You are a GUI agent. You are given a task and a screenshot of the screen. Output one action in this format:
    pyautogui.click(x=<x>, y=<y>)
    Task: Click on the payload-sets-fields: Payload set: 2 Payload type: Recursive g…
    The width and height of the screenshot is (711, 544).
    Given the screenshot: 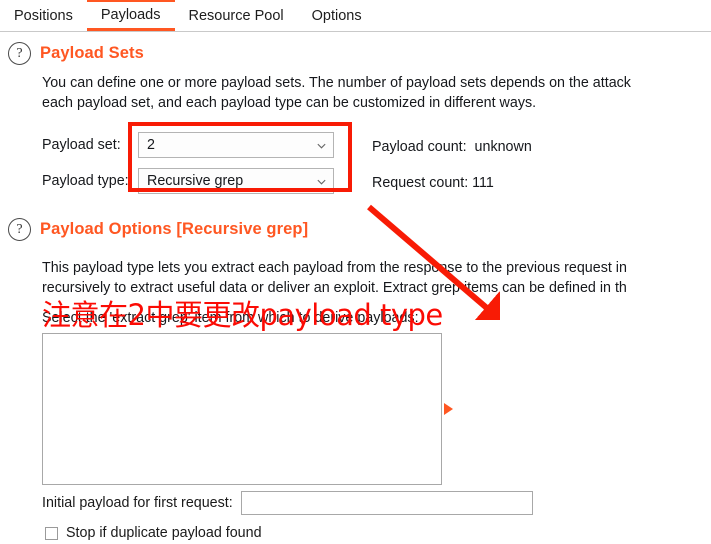 What is the action you would take?
    pyautogui.click(x=188, y=166)
    